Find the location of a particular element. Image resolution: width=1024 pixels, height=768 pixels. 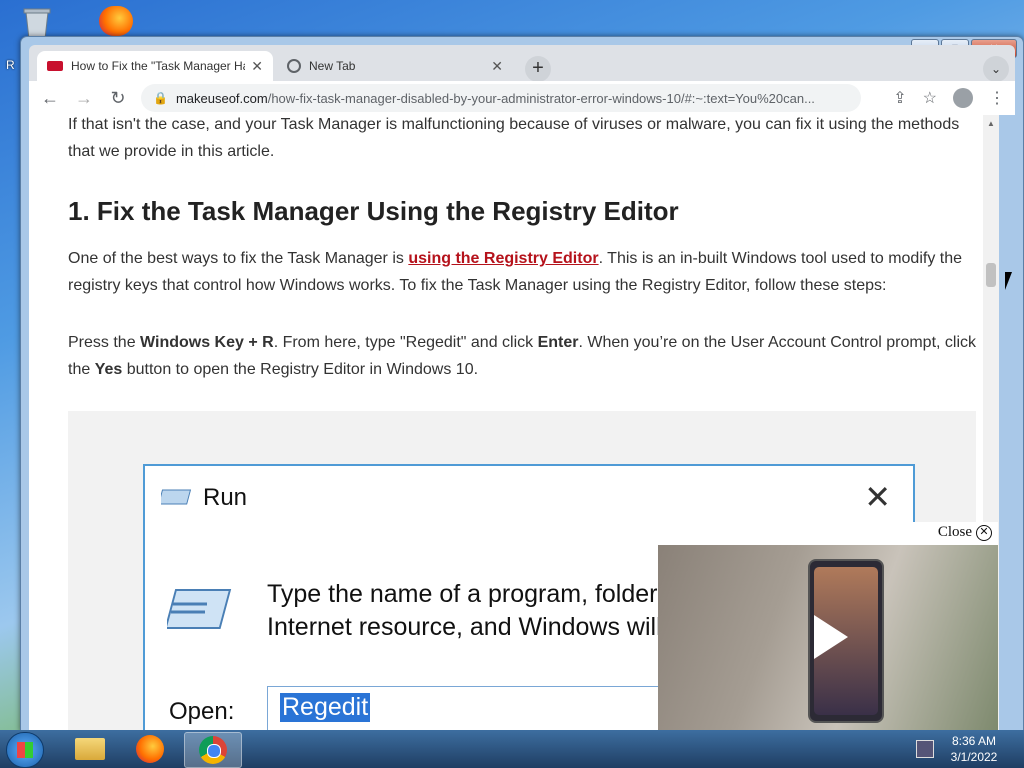

p3-bold-yes: Yes is located at coordinates (108, 369).